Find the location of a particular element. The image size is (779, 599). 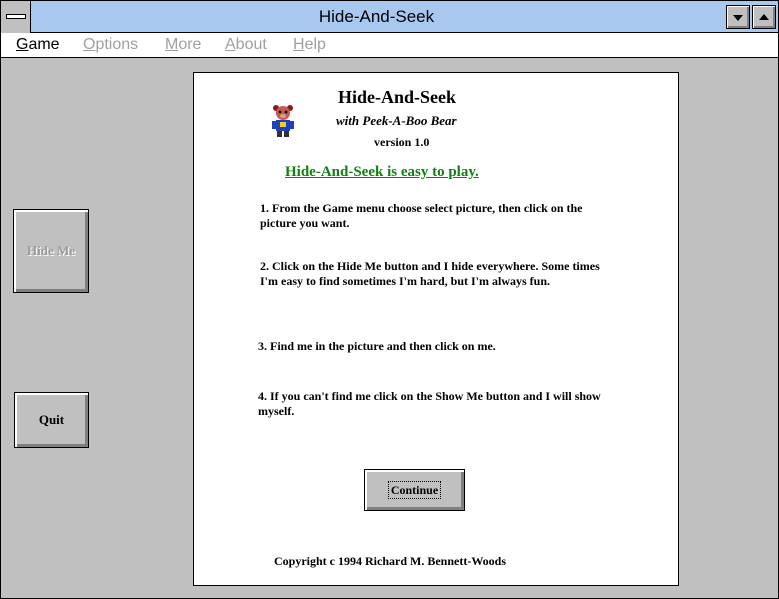

system-menu-icon is located at coordinates (16, 16).